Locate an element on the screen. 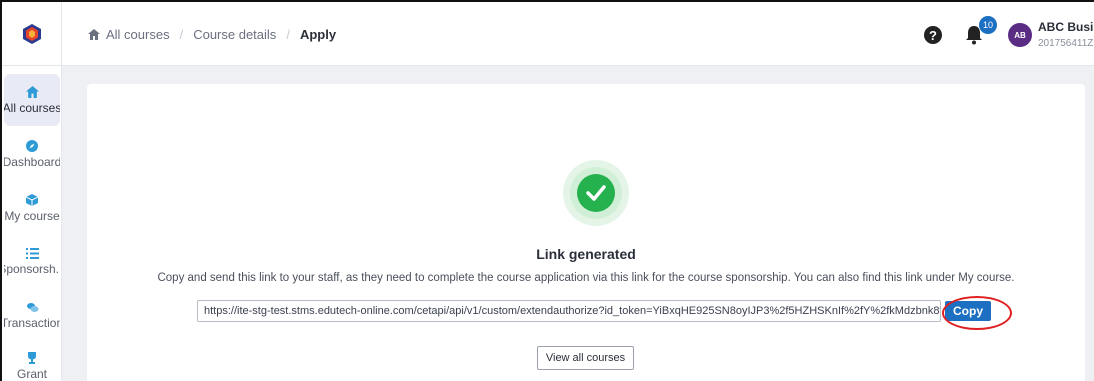 The width and height of the screenshot is (1094, 381). coins-icon is located at coordinates (32, 307).